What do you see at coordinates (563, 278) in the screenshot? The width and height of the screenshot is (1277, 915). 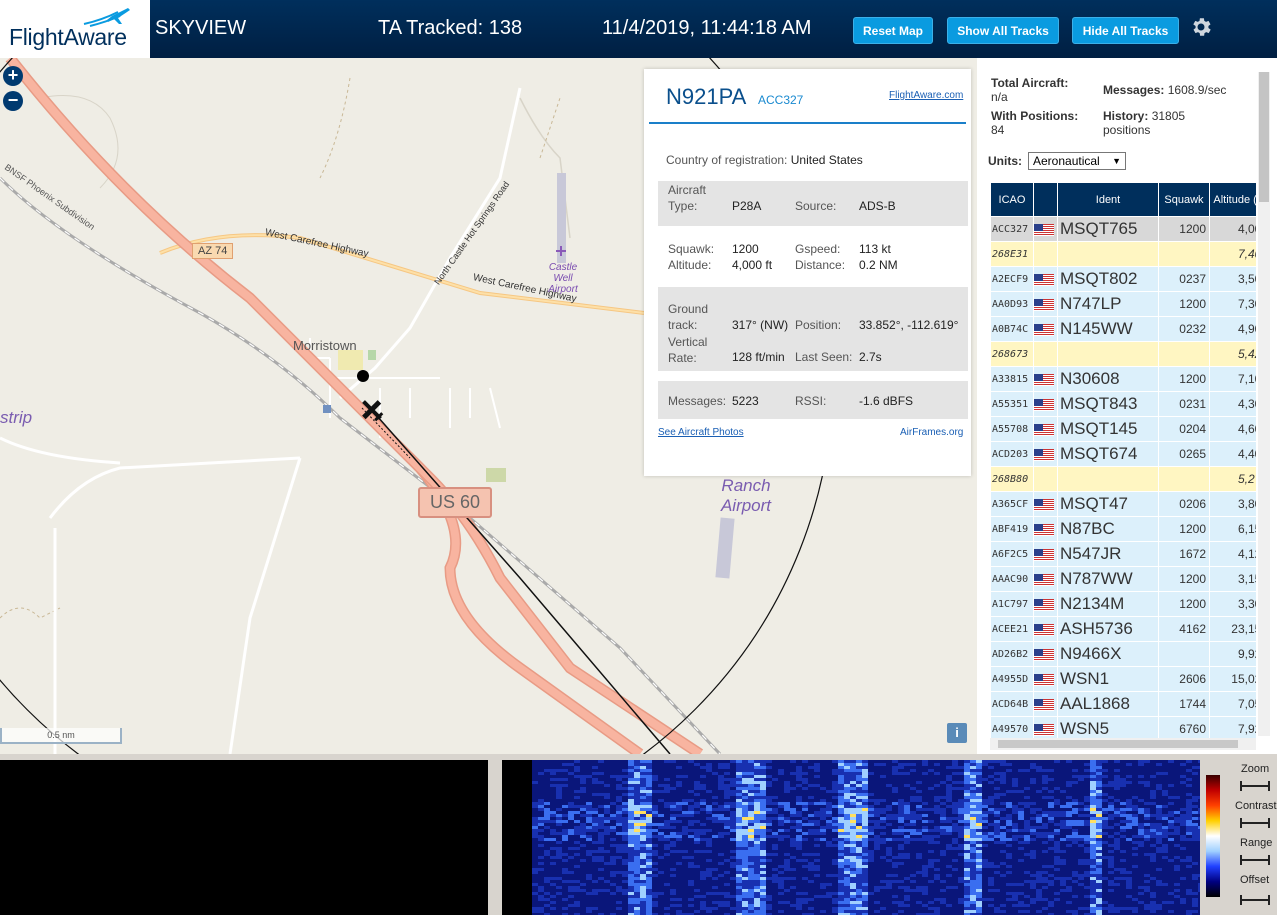 I see `airport-label-castle-well: Castle Well Airport` at bounding box center [563, 278].